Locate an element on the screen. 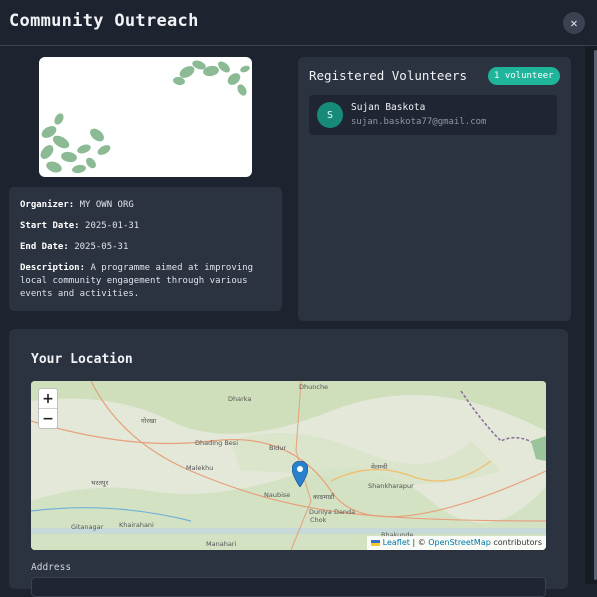 The width and height of the screenshot is (597, 597). zoom-control: + − is located at coordinates (48, 408).